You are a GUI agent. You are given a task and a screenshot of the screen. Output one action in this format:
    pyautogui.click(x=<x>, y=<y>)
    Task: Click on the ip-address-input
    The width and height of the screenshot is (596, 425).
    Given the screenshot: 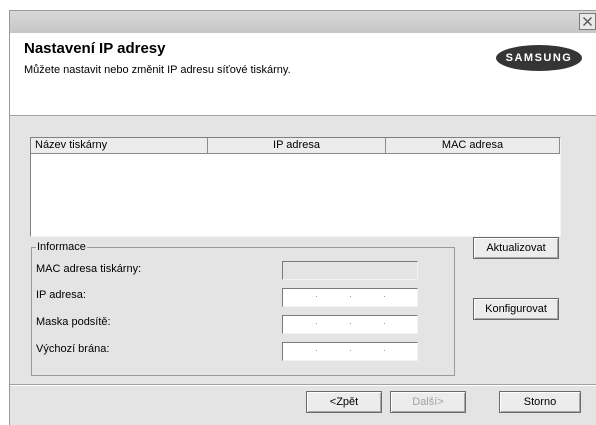 What is the action you would take?
    pyautogui.click(x=350, y=297)
    